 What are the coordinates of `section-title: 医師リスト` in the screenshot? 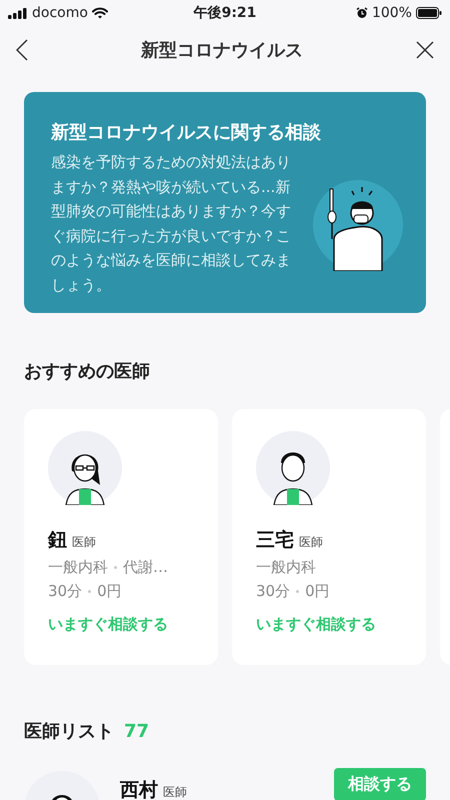 It's located at (69, 731).